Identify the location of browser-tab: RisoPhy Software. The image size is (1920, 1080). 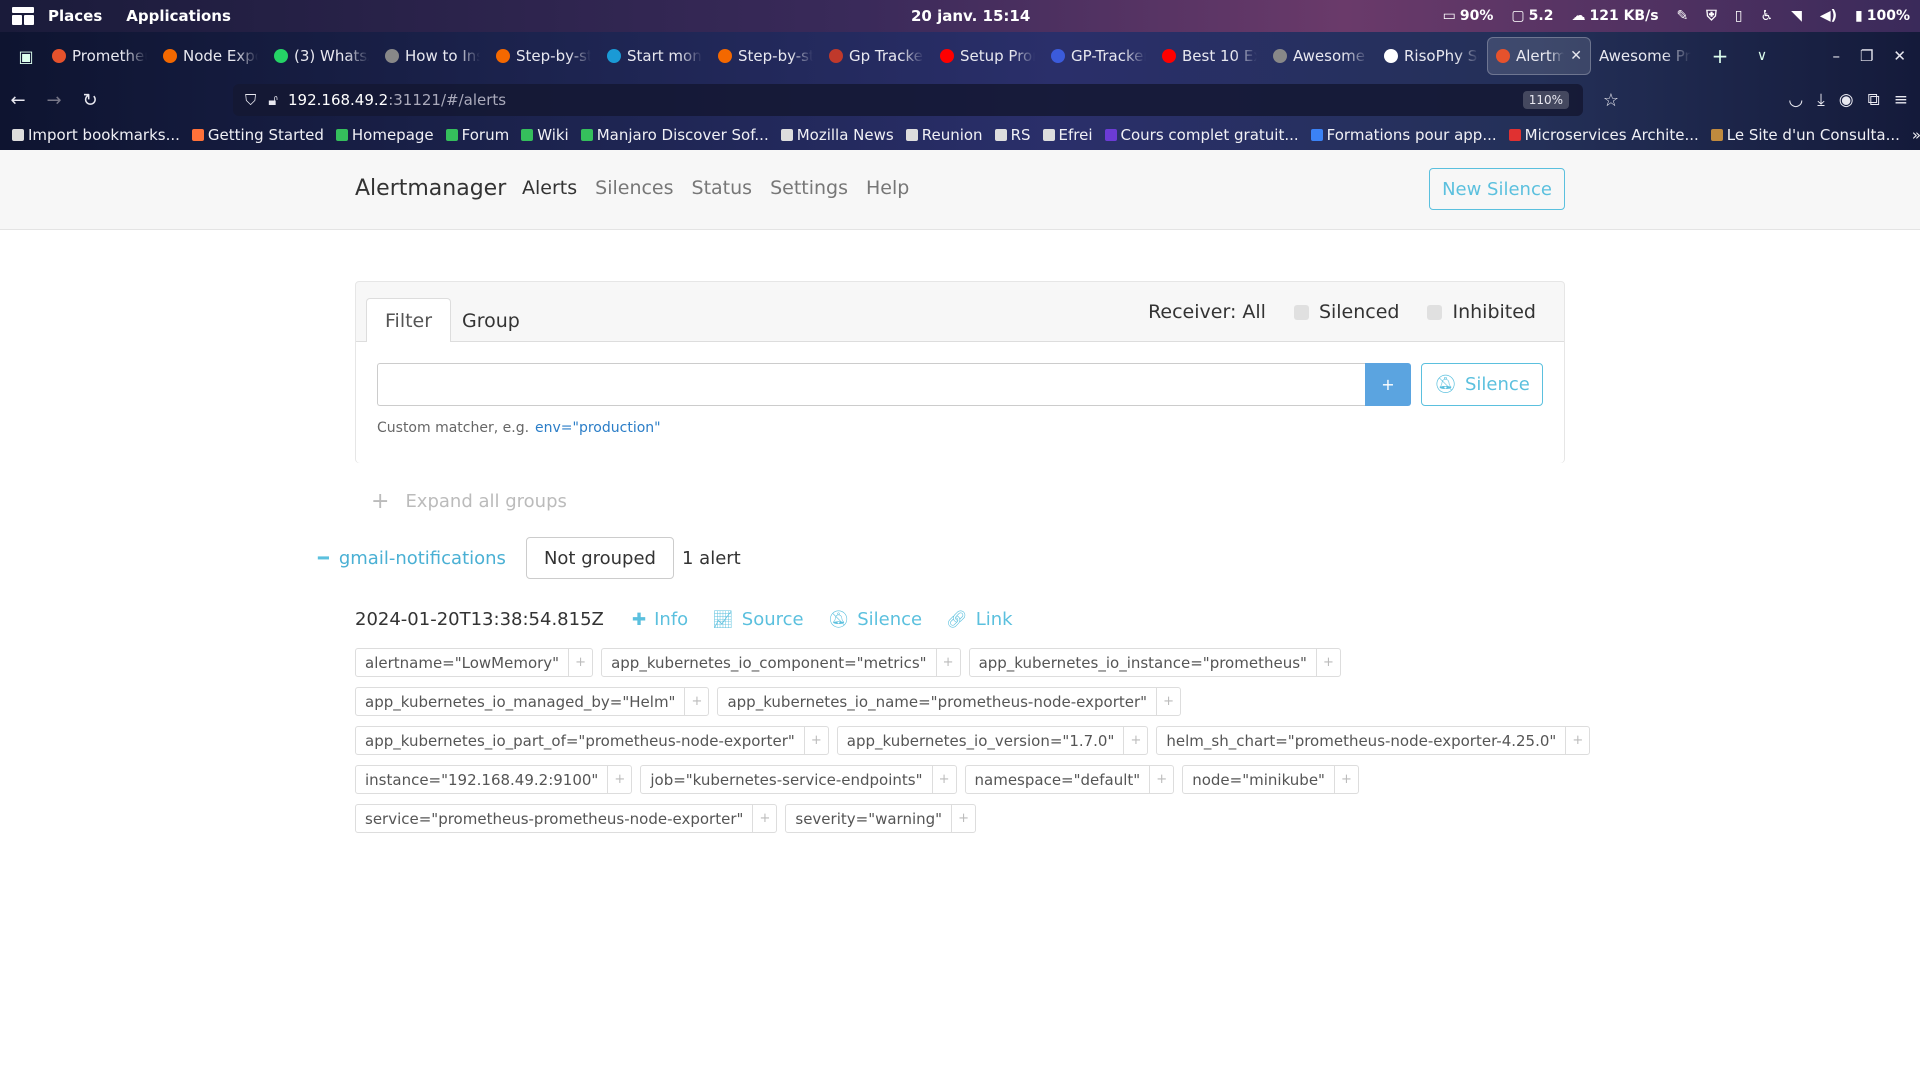
(1431, 56).